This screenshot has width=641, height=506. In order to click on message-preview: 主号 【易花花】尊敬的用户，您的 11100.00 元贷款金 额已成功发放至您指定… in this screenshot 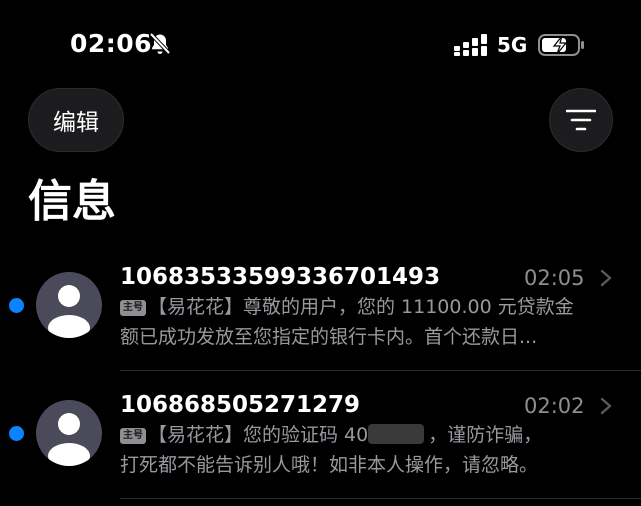, I will do `click(365, 322)`.